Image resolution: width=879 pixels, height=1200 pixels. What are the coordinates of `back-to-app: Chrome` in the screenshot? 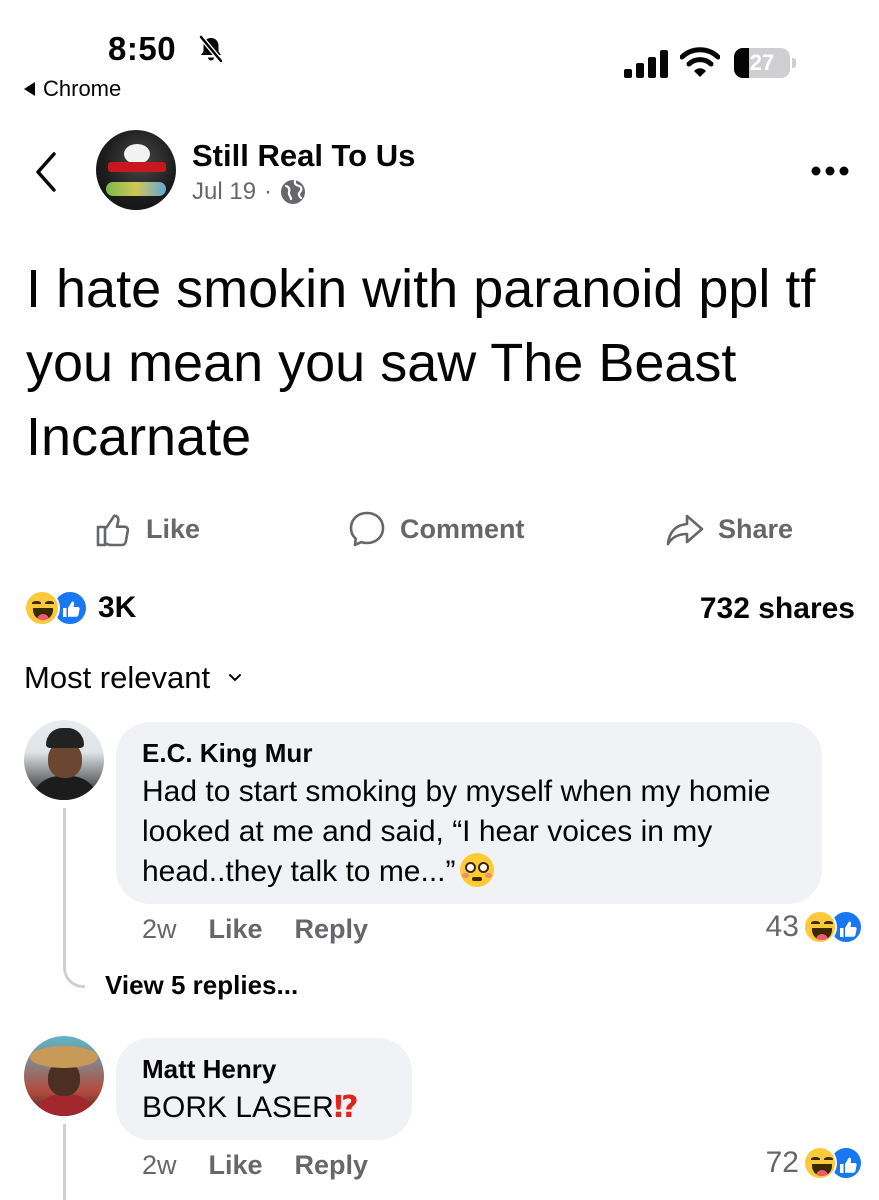 It's located at (72, 89).